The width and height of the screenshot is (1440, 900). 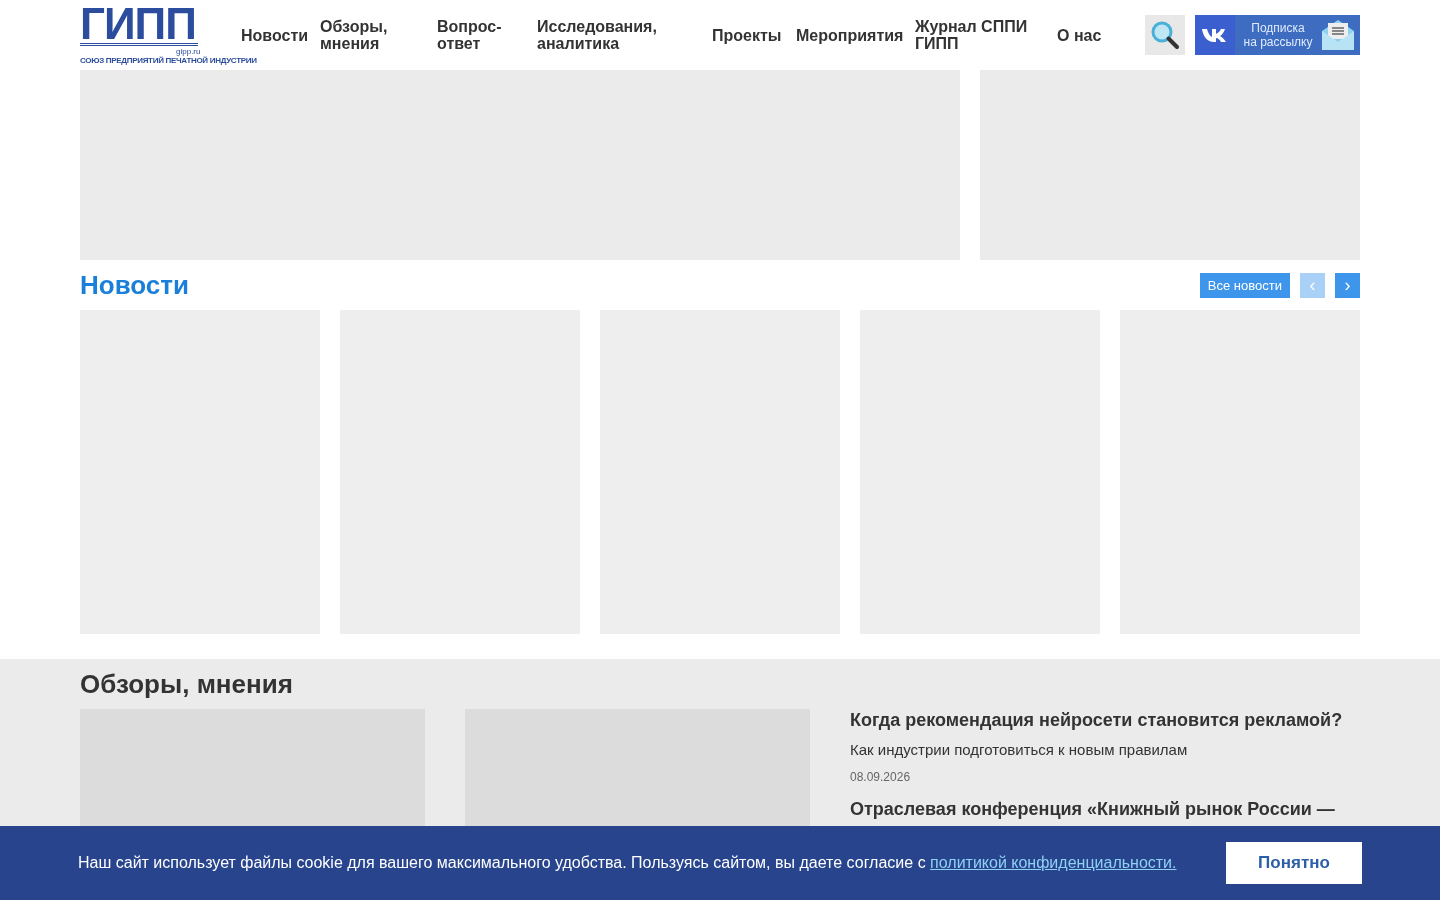 I want to click on envelope-icon, so click(x=1338, y=35).